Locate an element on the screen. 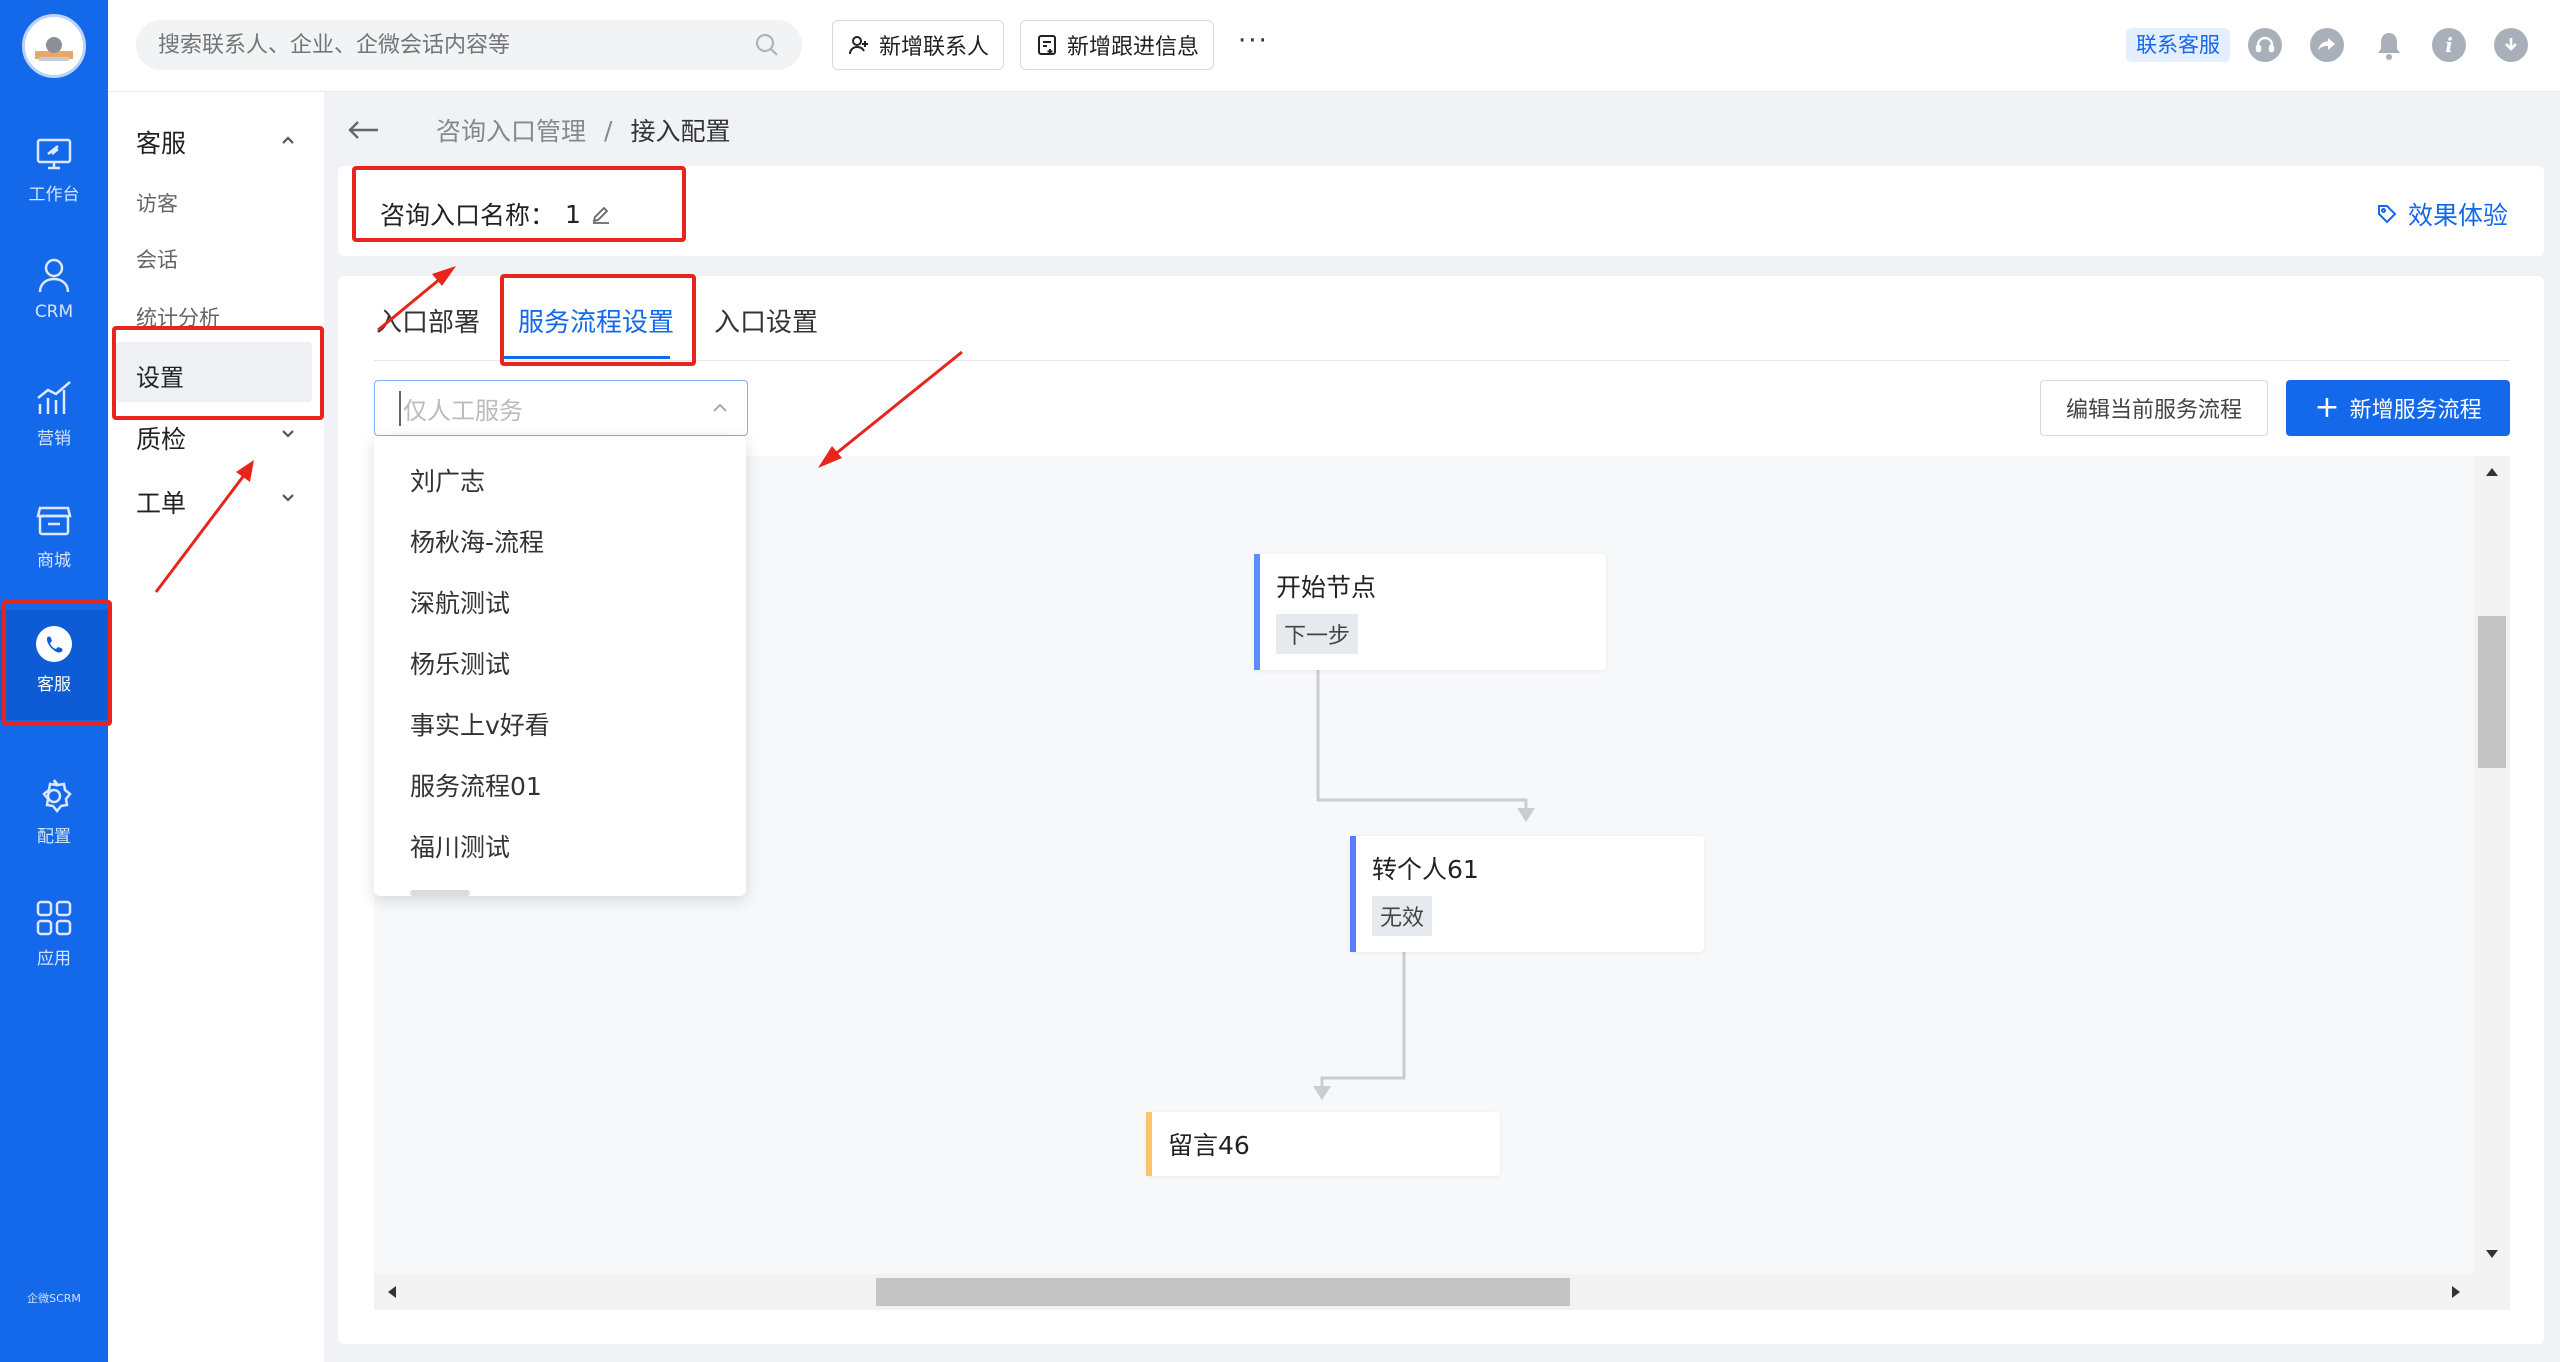 The width and height of the screenshot is (2560, 1362). annotation-arrows is located at coordinates (558, 429).